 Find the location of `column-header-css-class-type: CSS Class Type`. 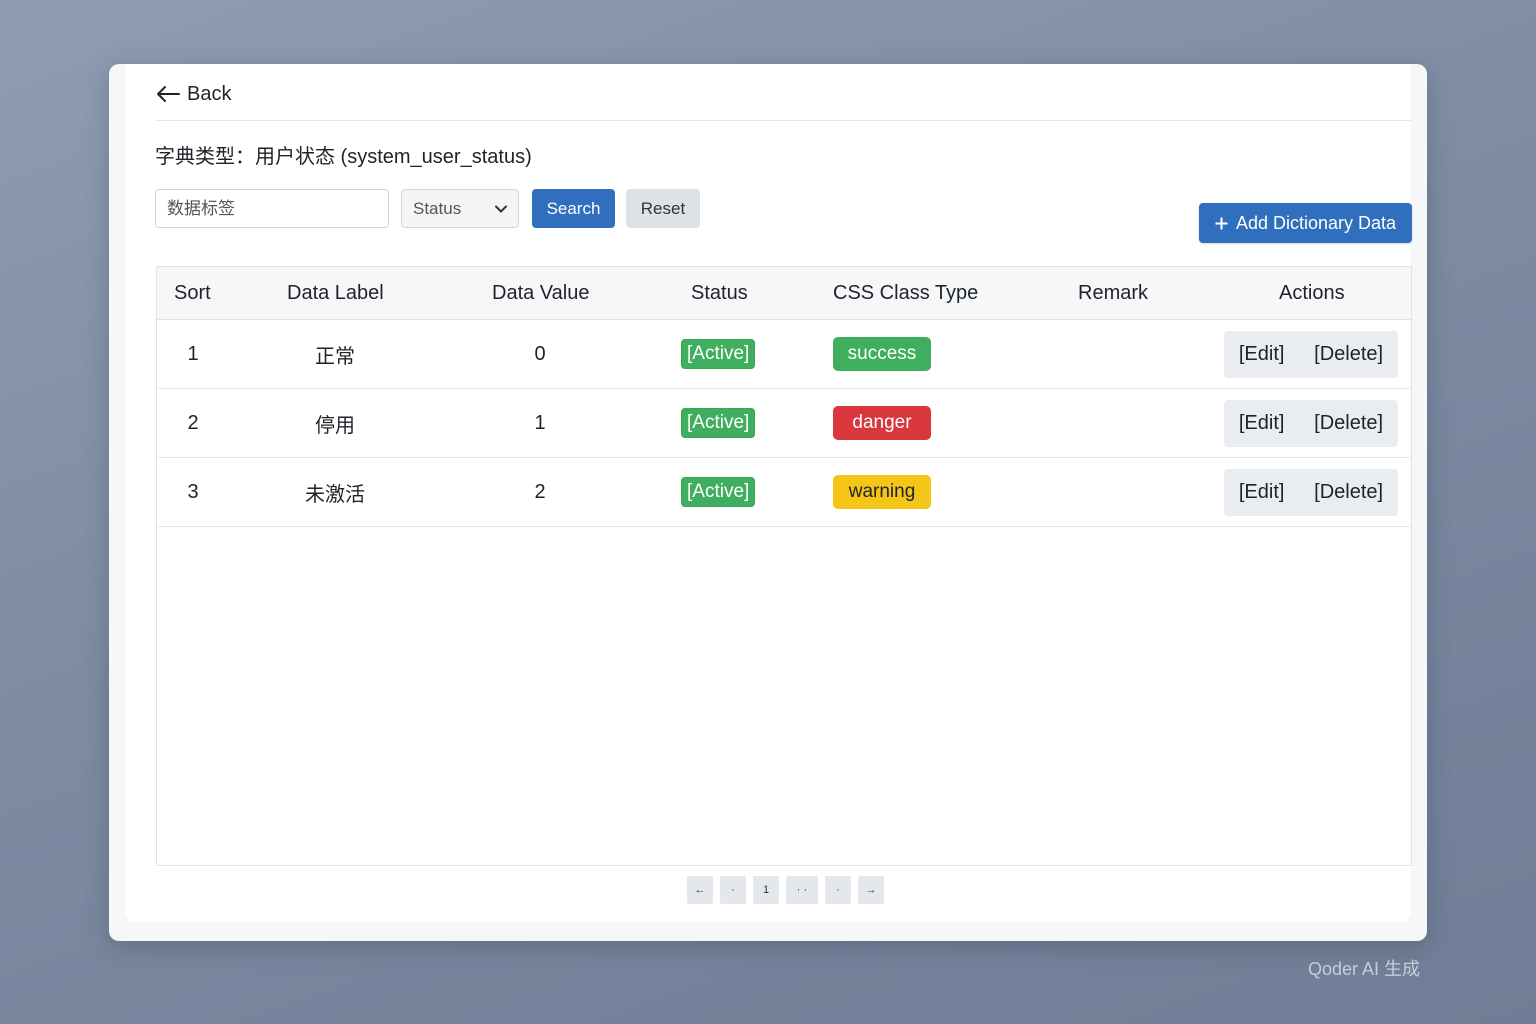

column-header-css-class-type: CSS Class Type is located at coordinates (906, 293).